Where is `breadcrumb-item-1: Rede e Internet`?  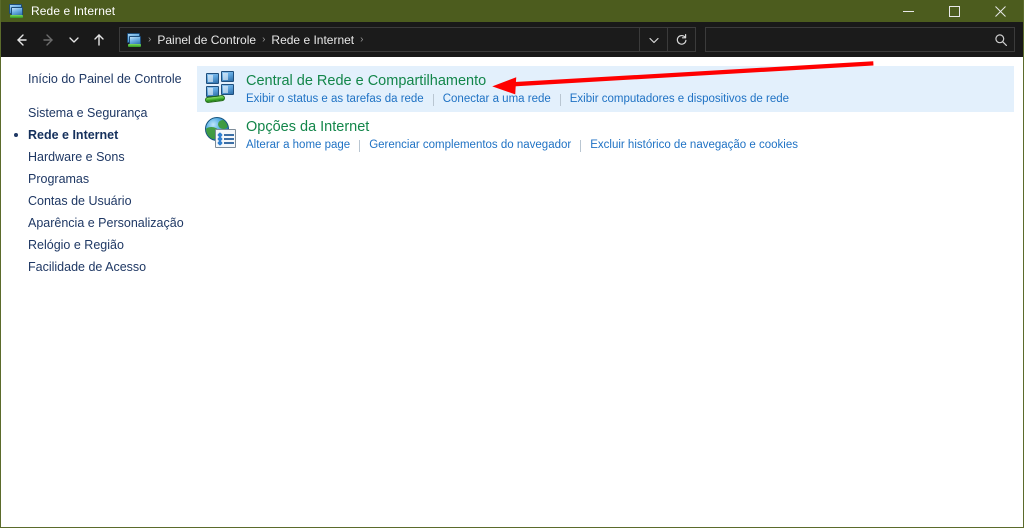 breadcrumb-item-1: Rede e Internet is located at coordinates (312, 40).